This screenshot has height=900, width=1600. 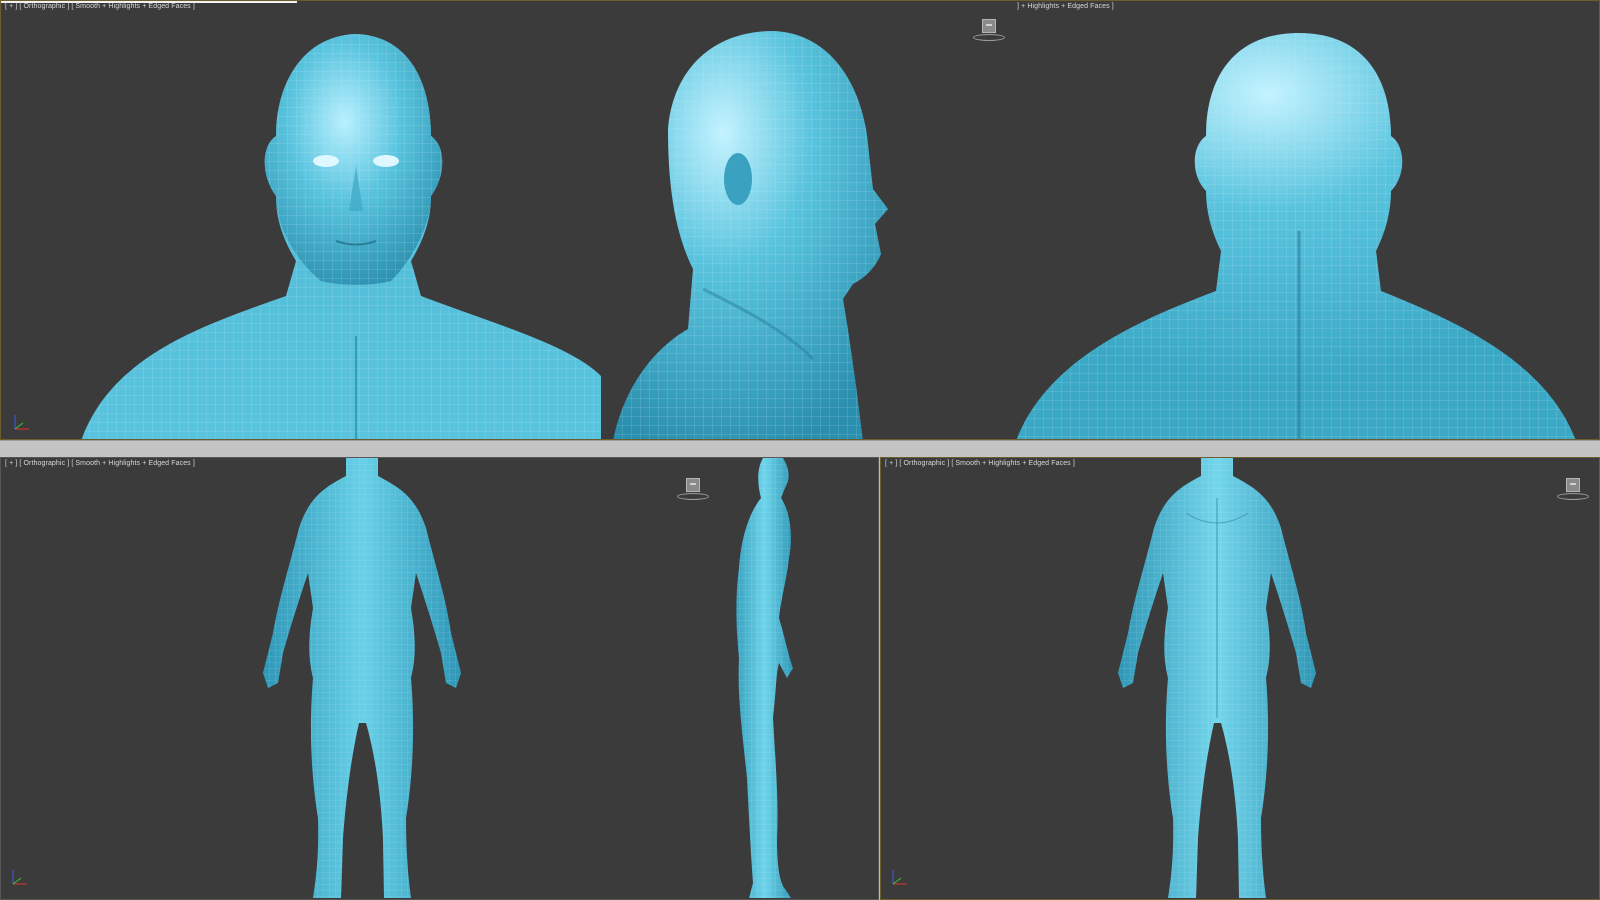 What do you see at coordinates (800, 449) in the screenshot?
I see `viewport-divider` at bounding box center [800, 449].